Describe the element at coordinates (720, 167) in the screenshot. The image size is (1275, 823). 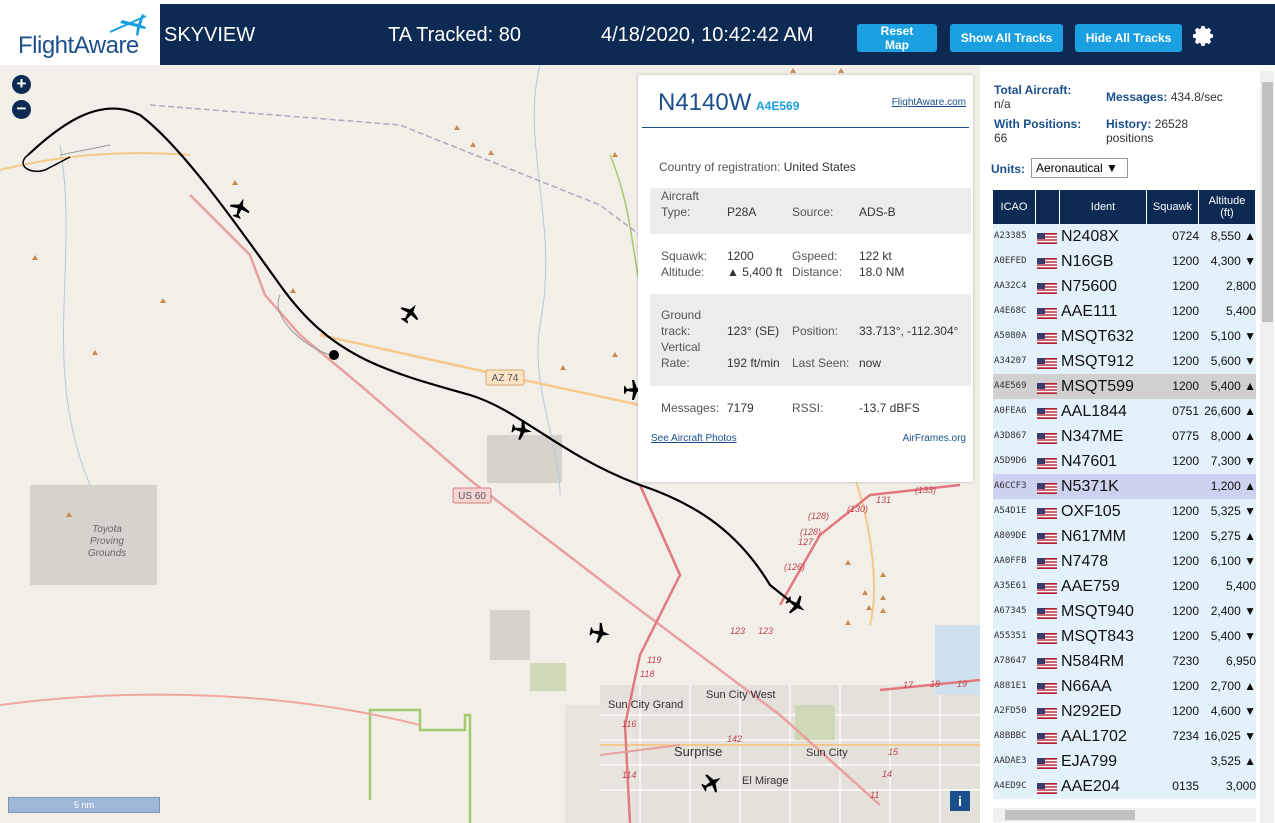
I see `country-label: Country of registration:` at that location.